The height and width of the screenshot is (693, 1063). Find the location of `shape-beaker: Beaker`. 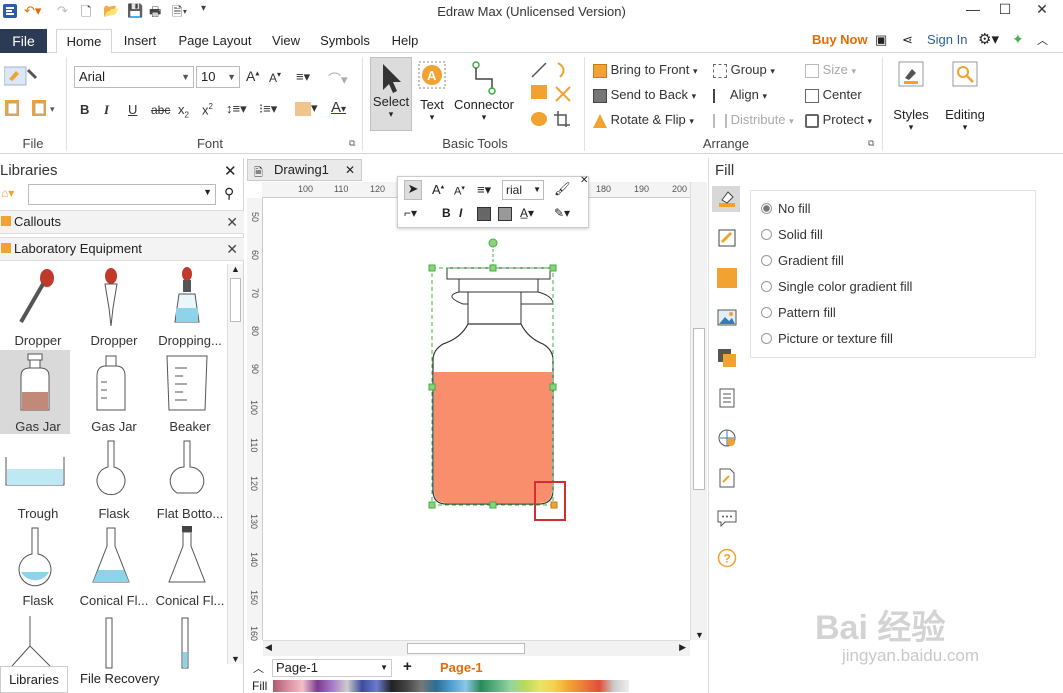

shape-beaker: Beaker is located at coordinates (187, 392).